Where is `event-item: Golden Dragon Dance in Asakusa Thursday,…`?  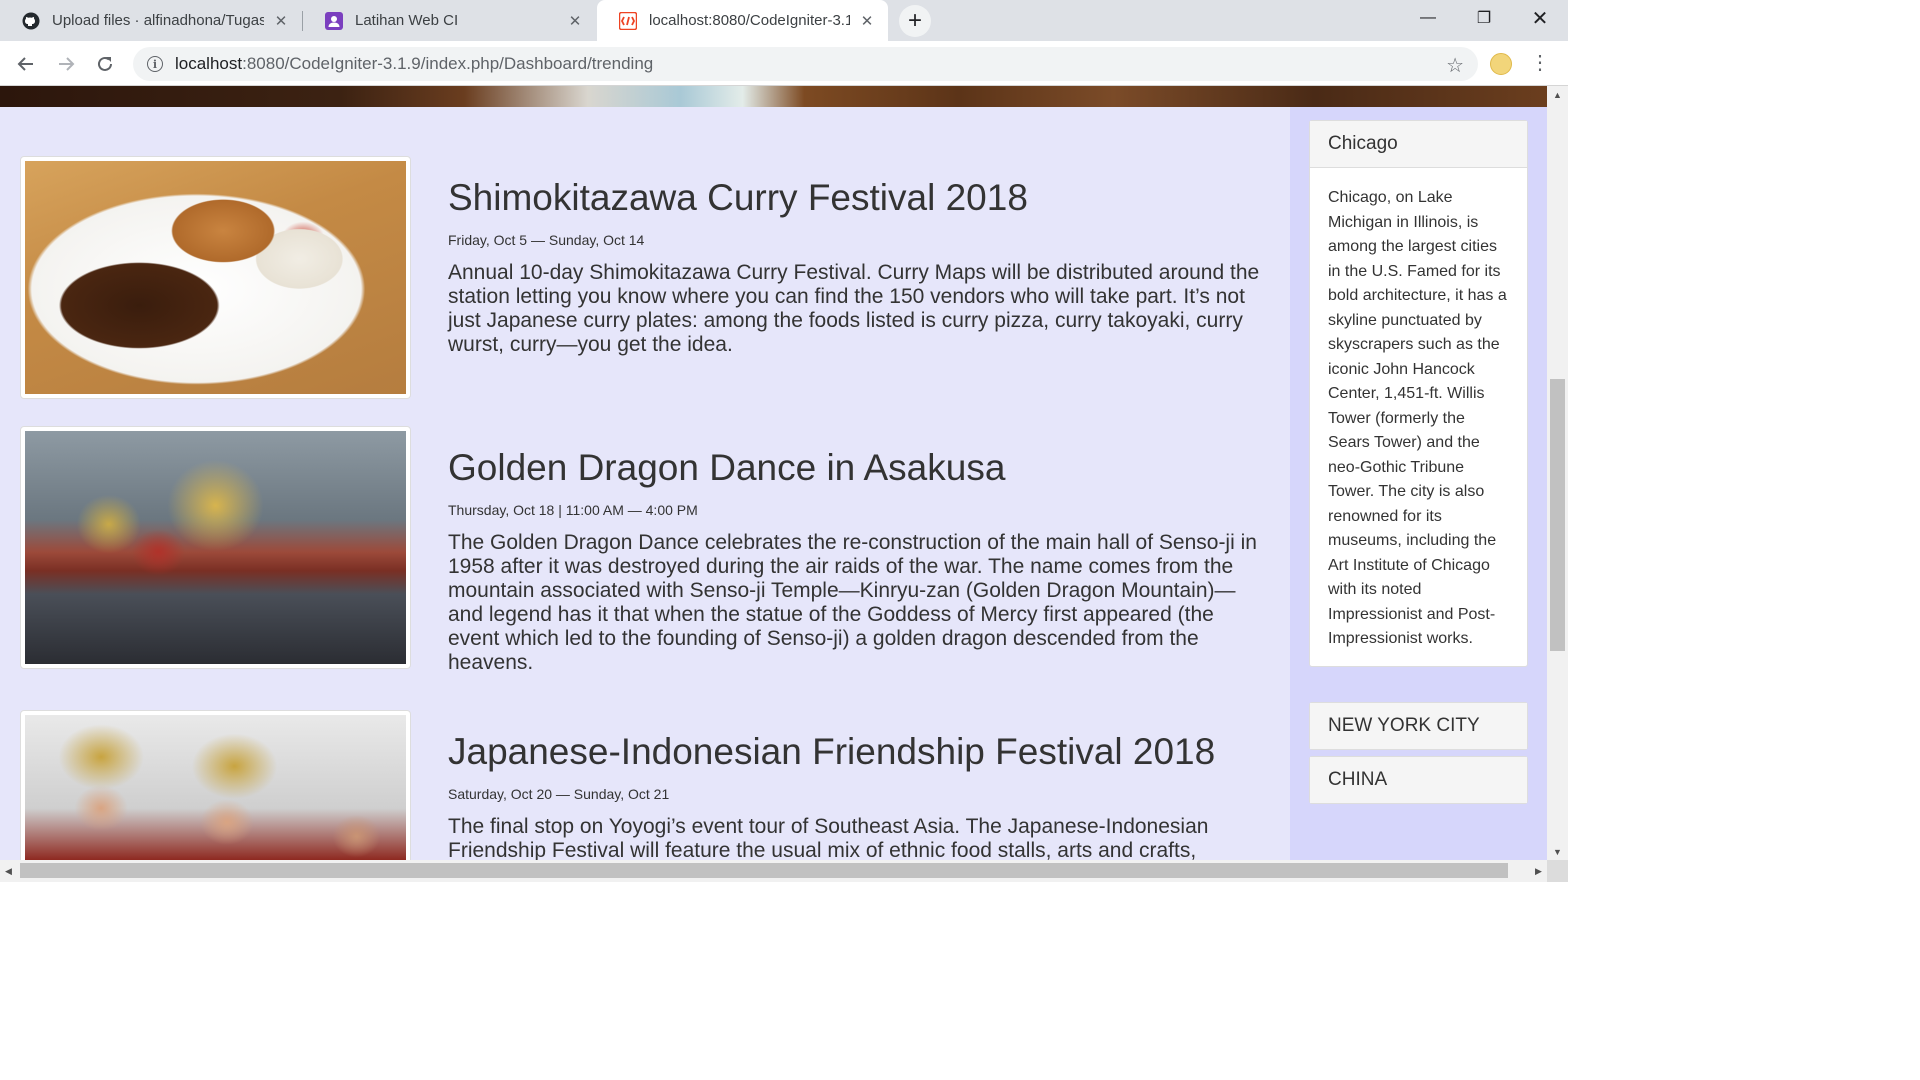
event-item: Golden Dragon Dance in Asakusa Thursday,… is located at coordinates (645, 550).